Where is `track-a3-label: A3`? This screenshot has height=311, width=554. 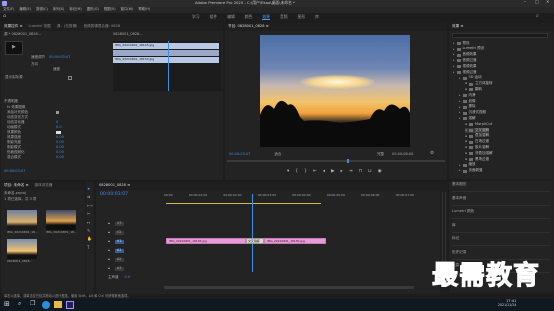 track-a3-label: A3 is located at coordinates (119, 268).